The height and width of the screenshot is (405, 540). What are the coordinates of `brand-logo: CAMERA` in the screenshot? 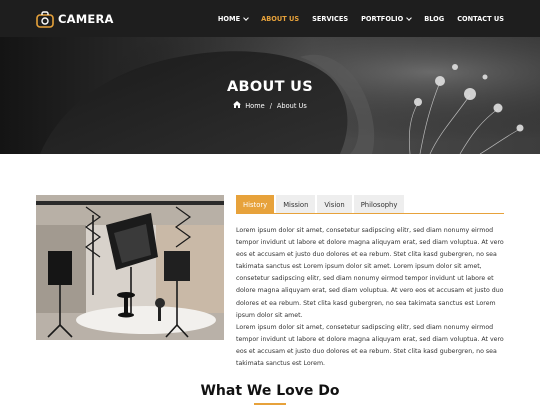 It's located at (75, 19).